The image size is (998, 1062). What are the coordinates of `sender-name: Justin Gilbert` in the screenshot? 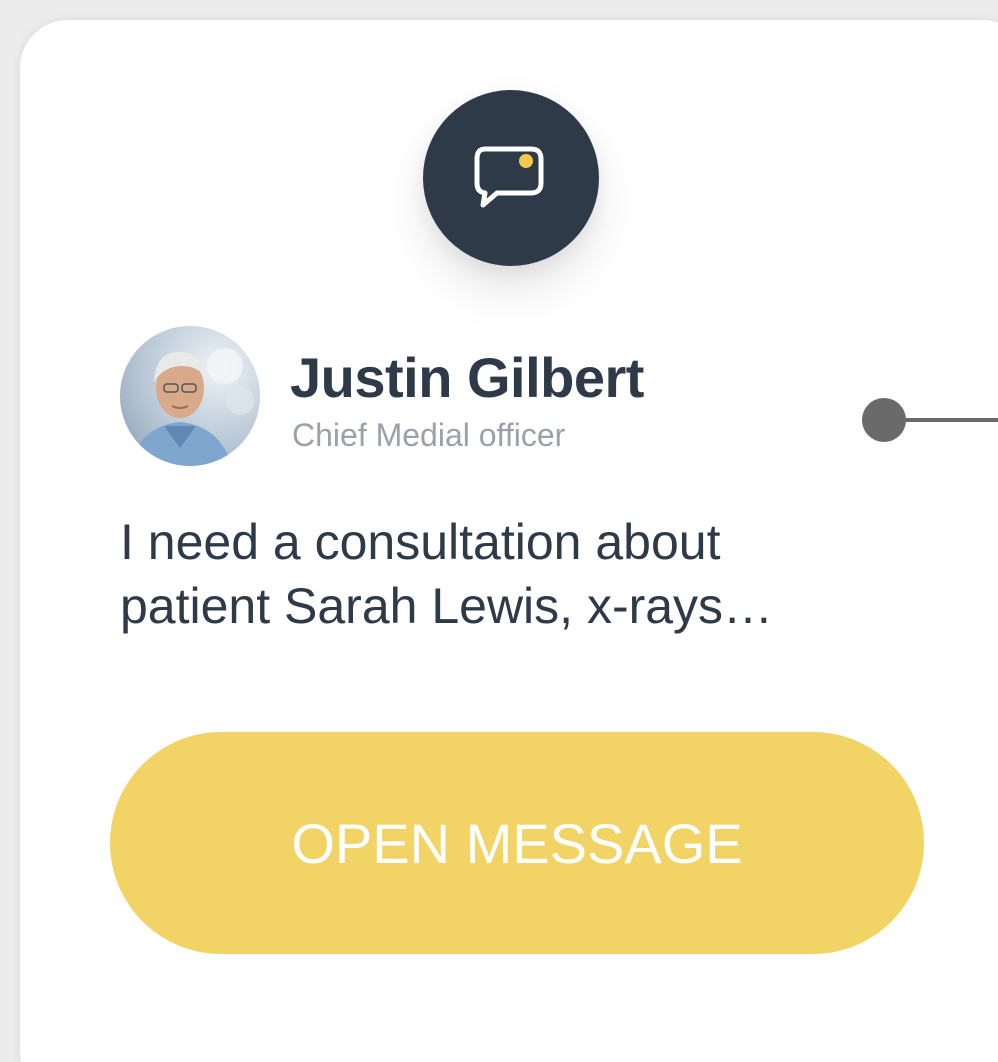 It's located at (467, 377).